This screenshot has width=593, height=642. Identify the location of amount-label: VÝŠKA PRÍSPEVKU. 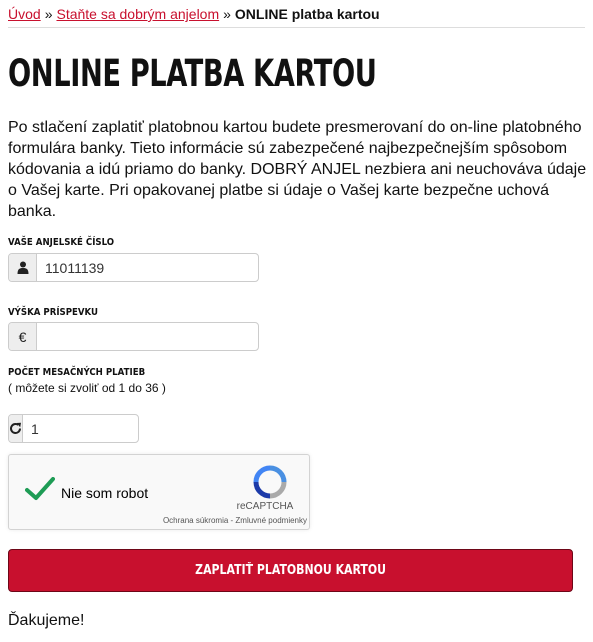
(53, 312).